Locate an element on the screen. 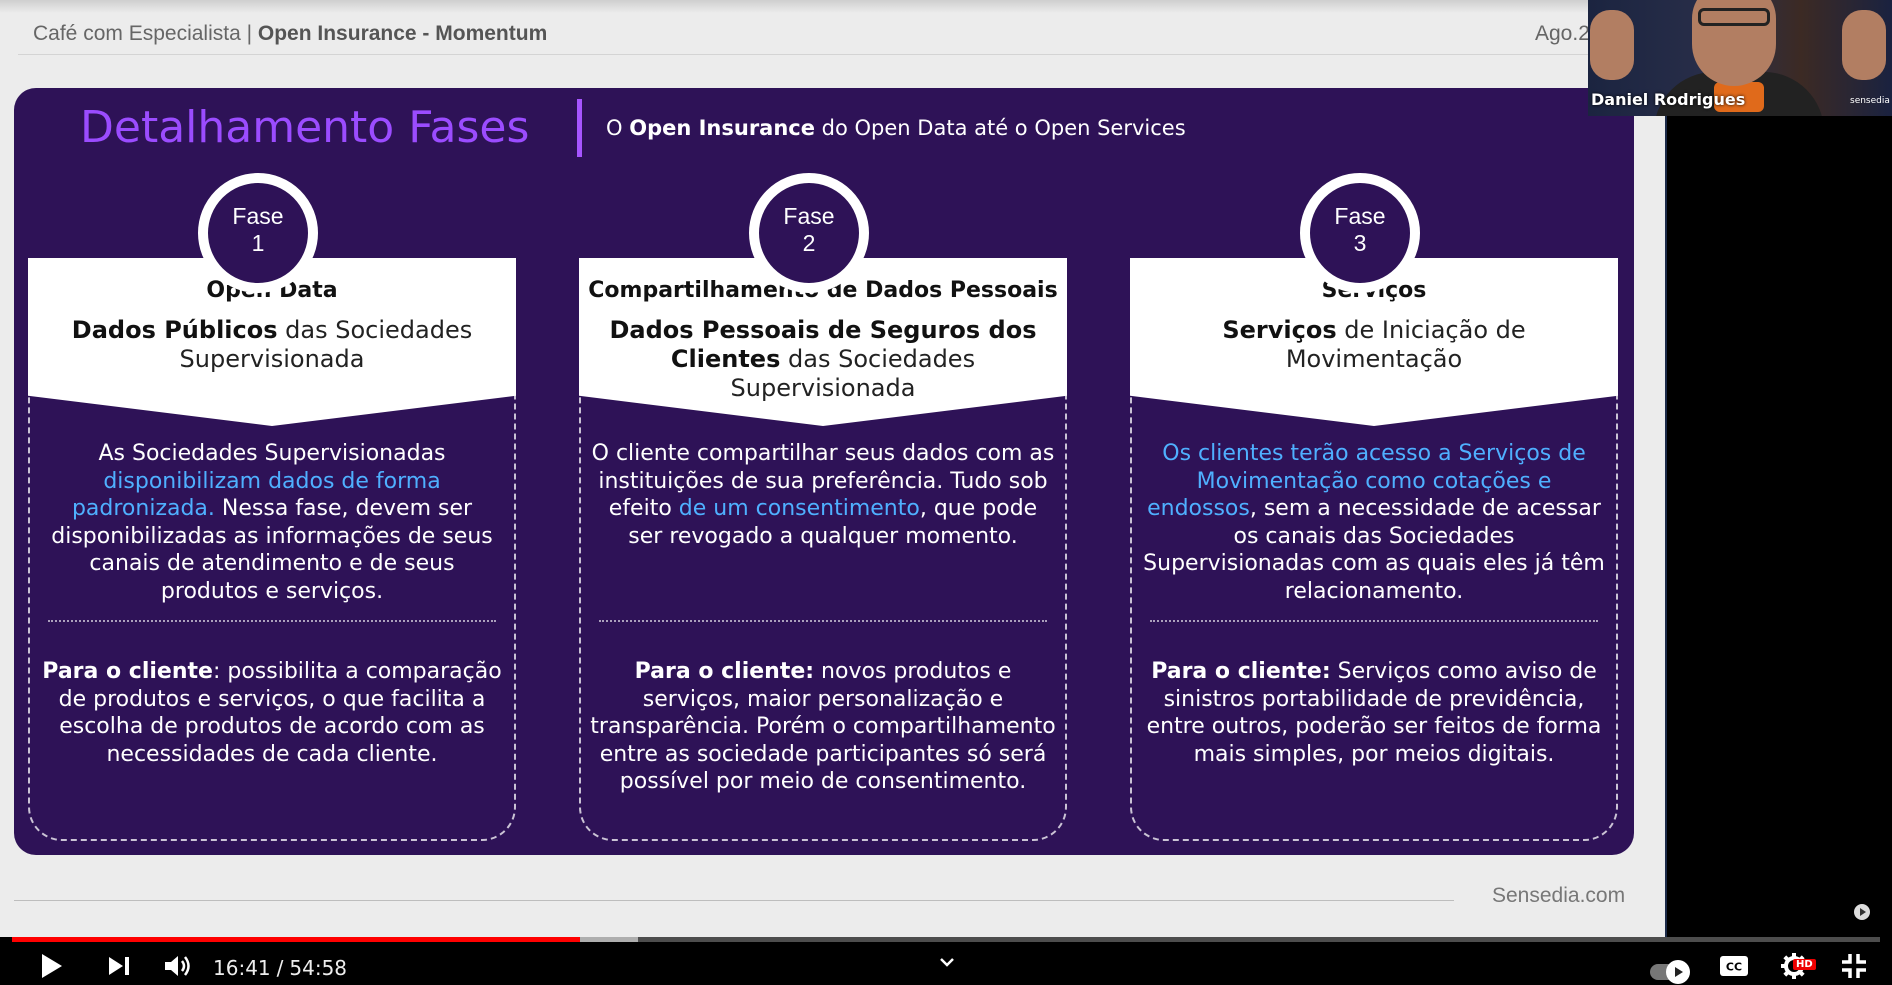  progress-played is located at coordinates (296, 939).